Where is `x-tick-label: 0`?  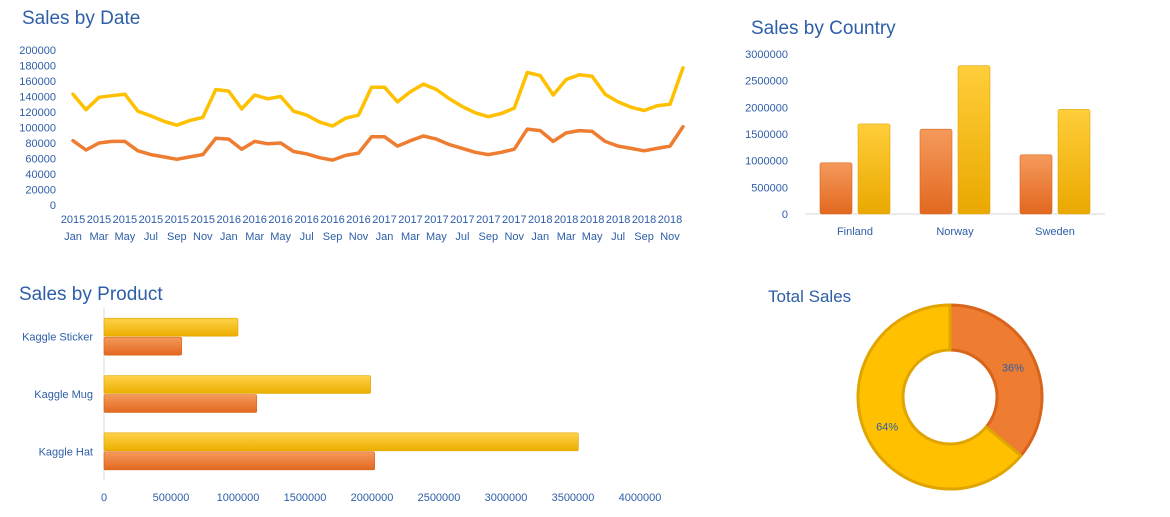
x-tick-label: 0 is located at coordinates (104, 498).